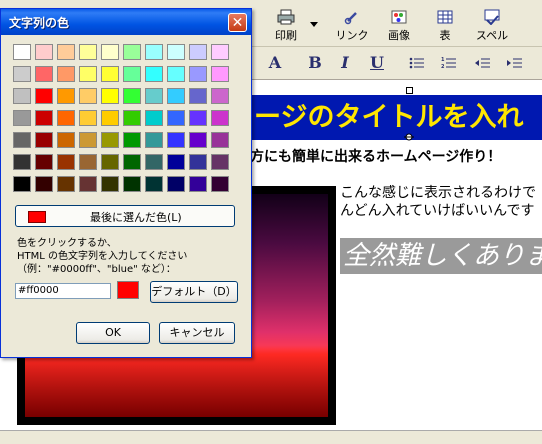 The width and height of the screenshot is (542, 444). I want to click on outdent-icon, so click(482, 63).